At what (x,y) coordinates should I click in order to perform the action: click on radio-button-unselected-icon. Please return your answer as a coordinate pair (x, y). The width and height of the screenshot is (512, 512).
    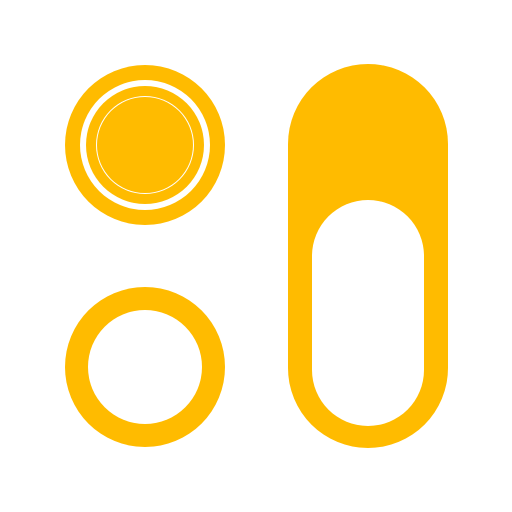
    Looking at the image, I should click on (145, 367).